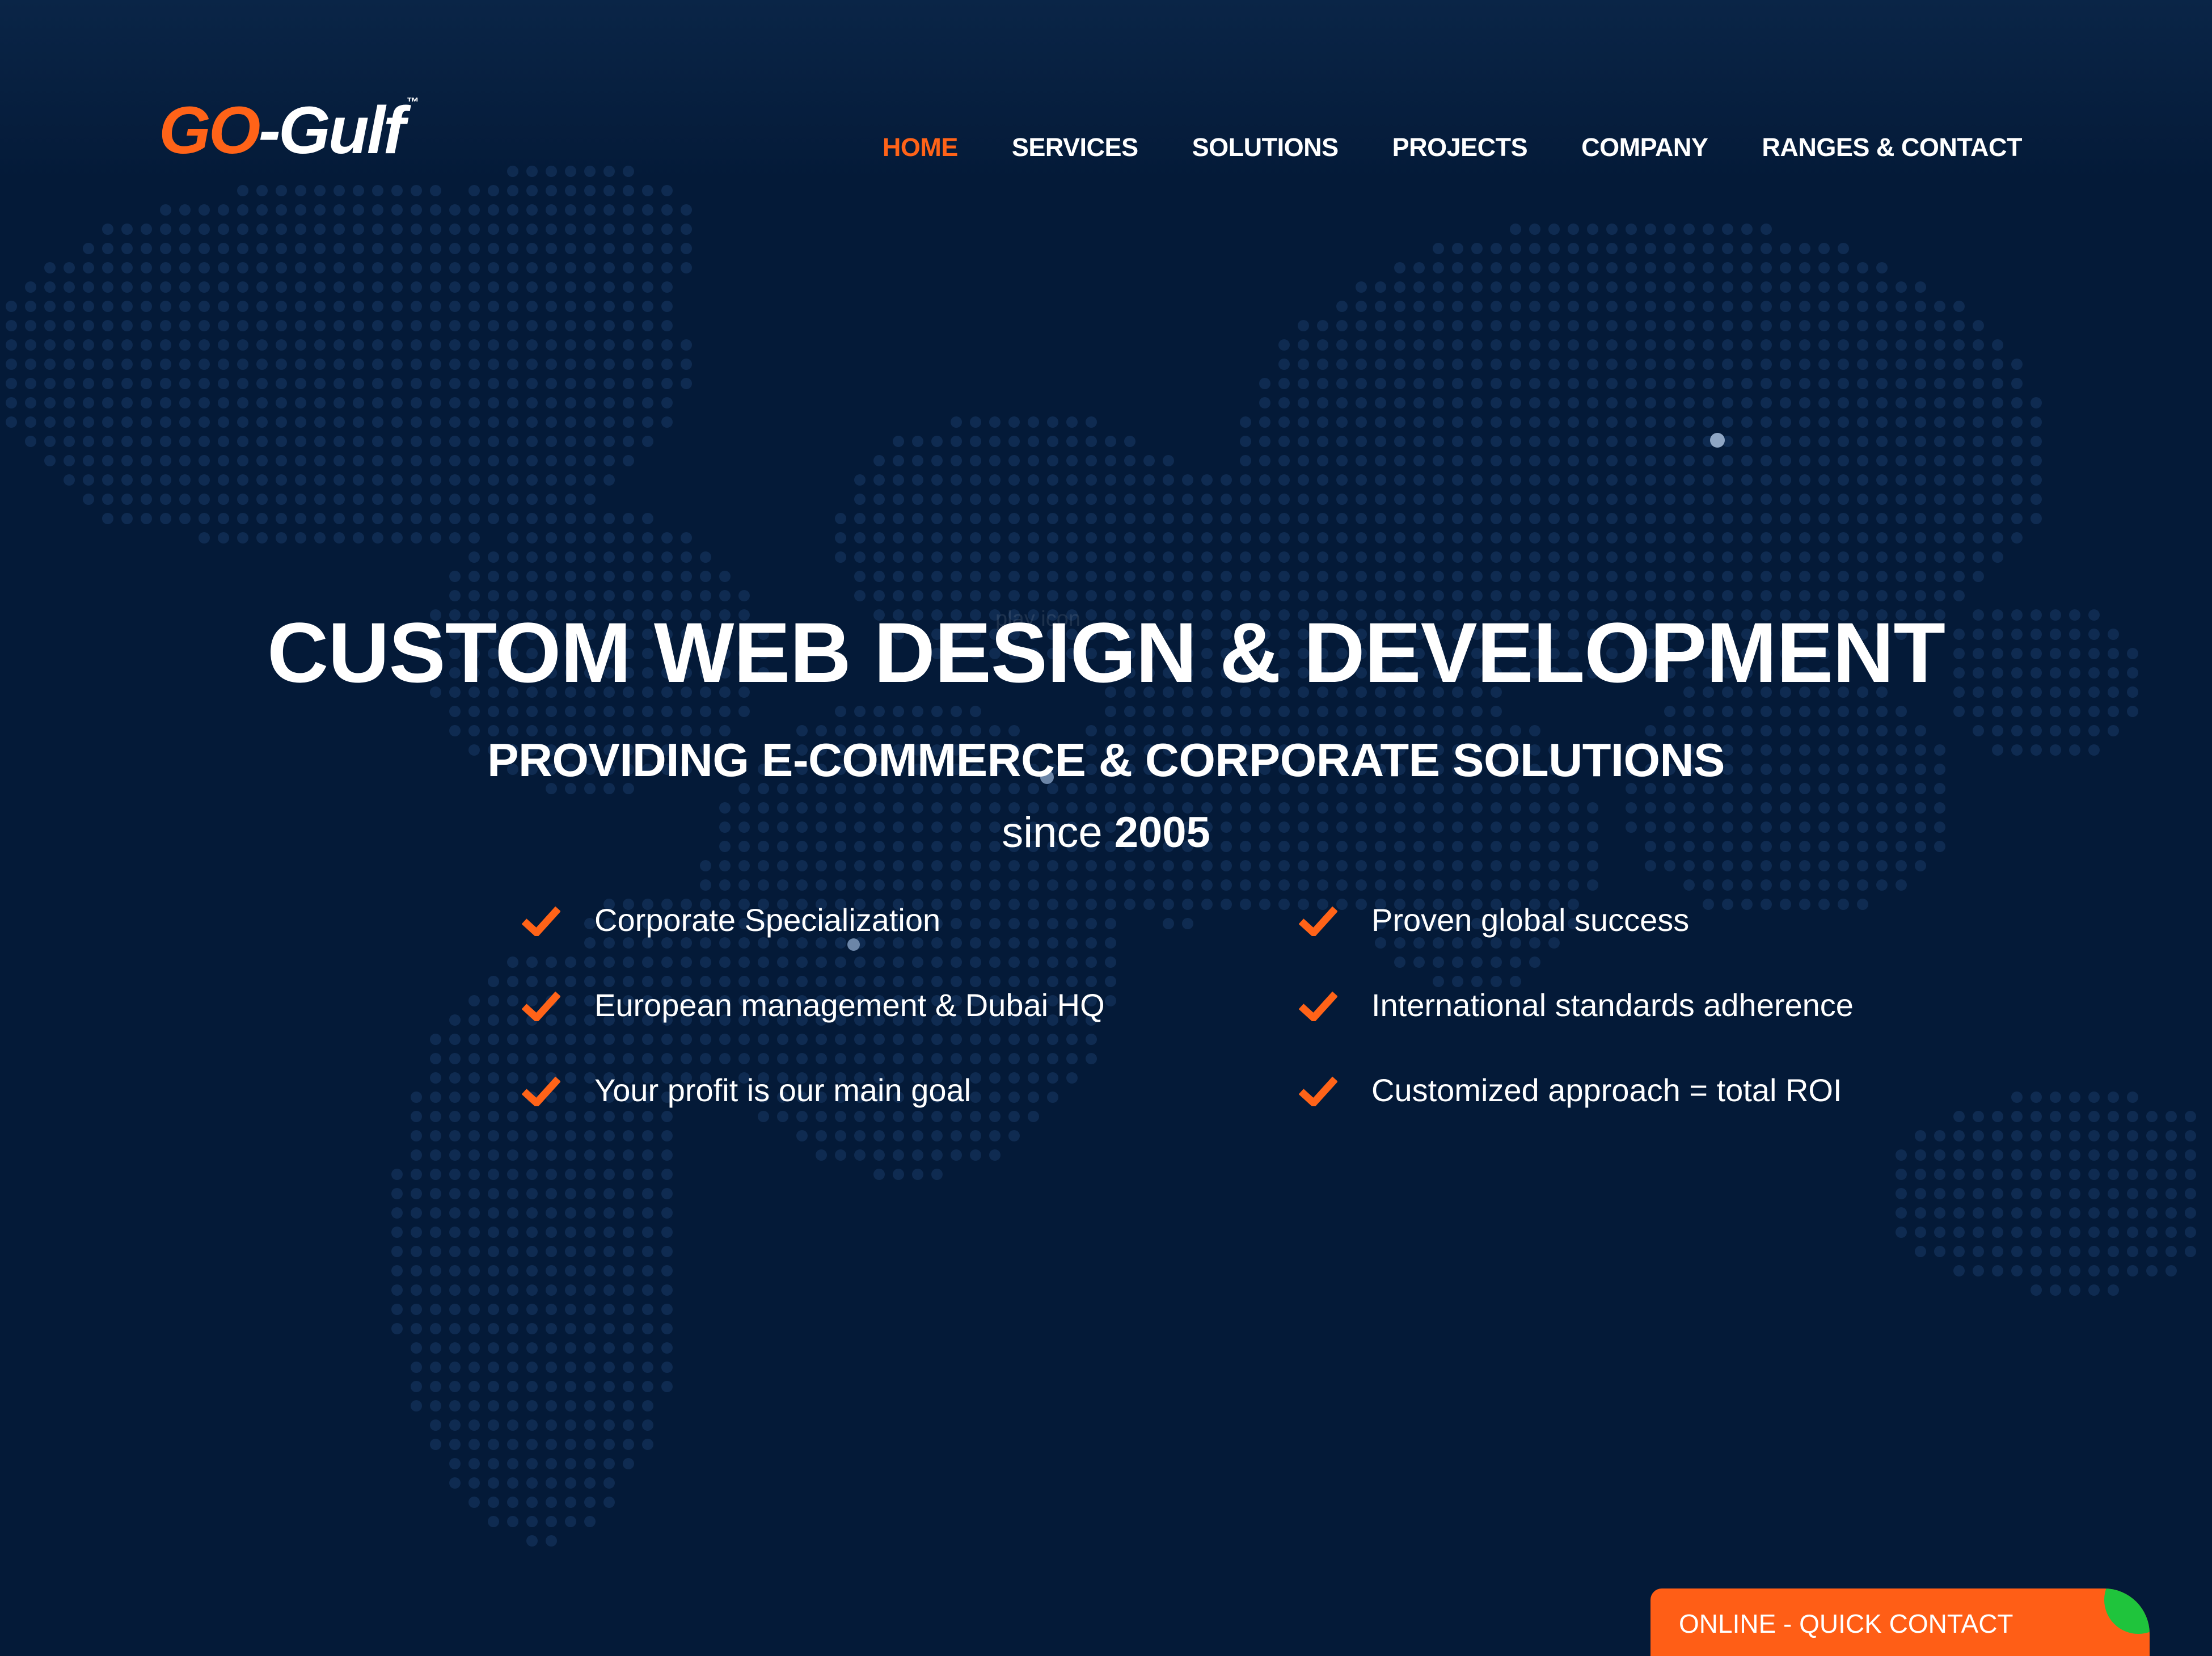 Image resolution: width=2212 pixels, height=1656 pixels. Describe the element at coordinates (1846, 1623) in the screenshot. I see `quick-contact-label: ONLINE - QUICK CONTACT` at that location.